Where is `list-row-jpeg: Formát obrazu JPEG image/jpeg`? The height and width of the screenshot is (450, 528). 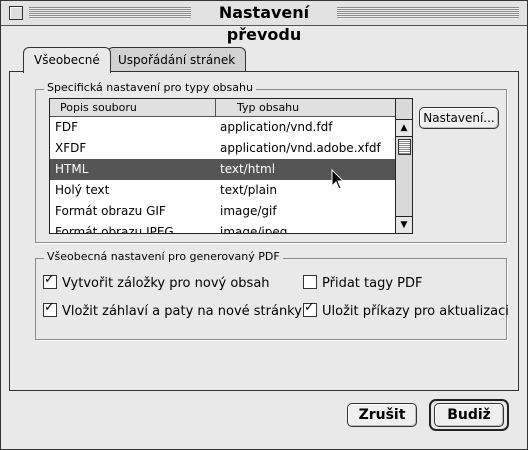 list-row-jpeg: Formát obrazu JPEG image/jpeg is located at coordinates (222, 228).